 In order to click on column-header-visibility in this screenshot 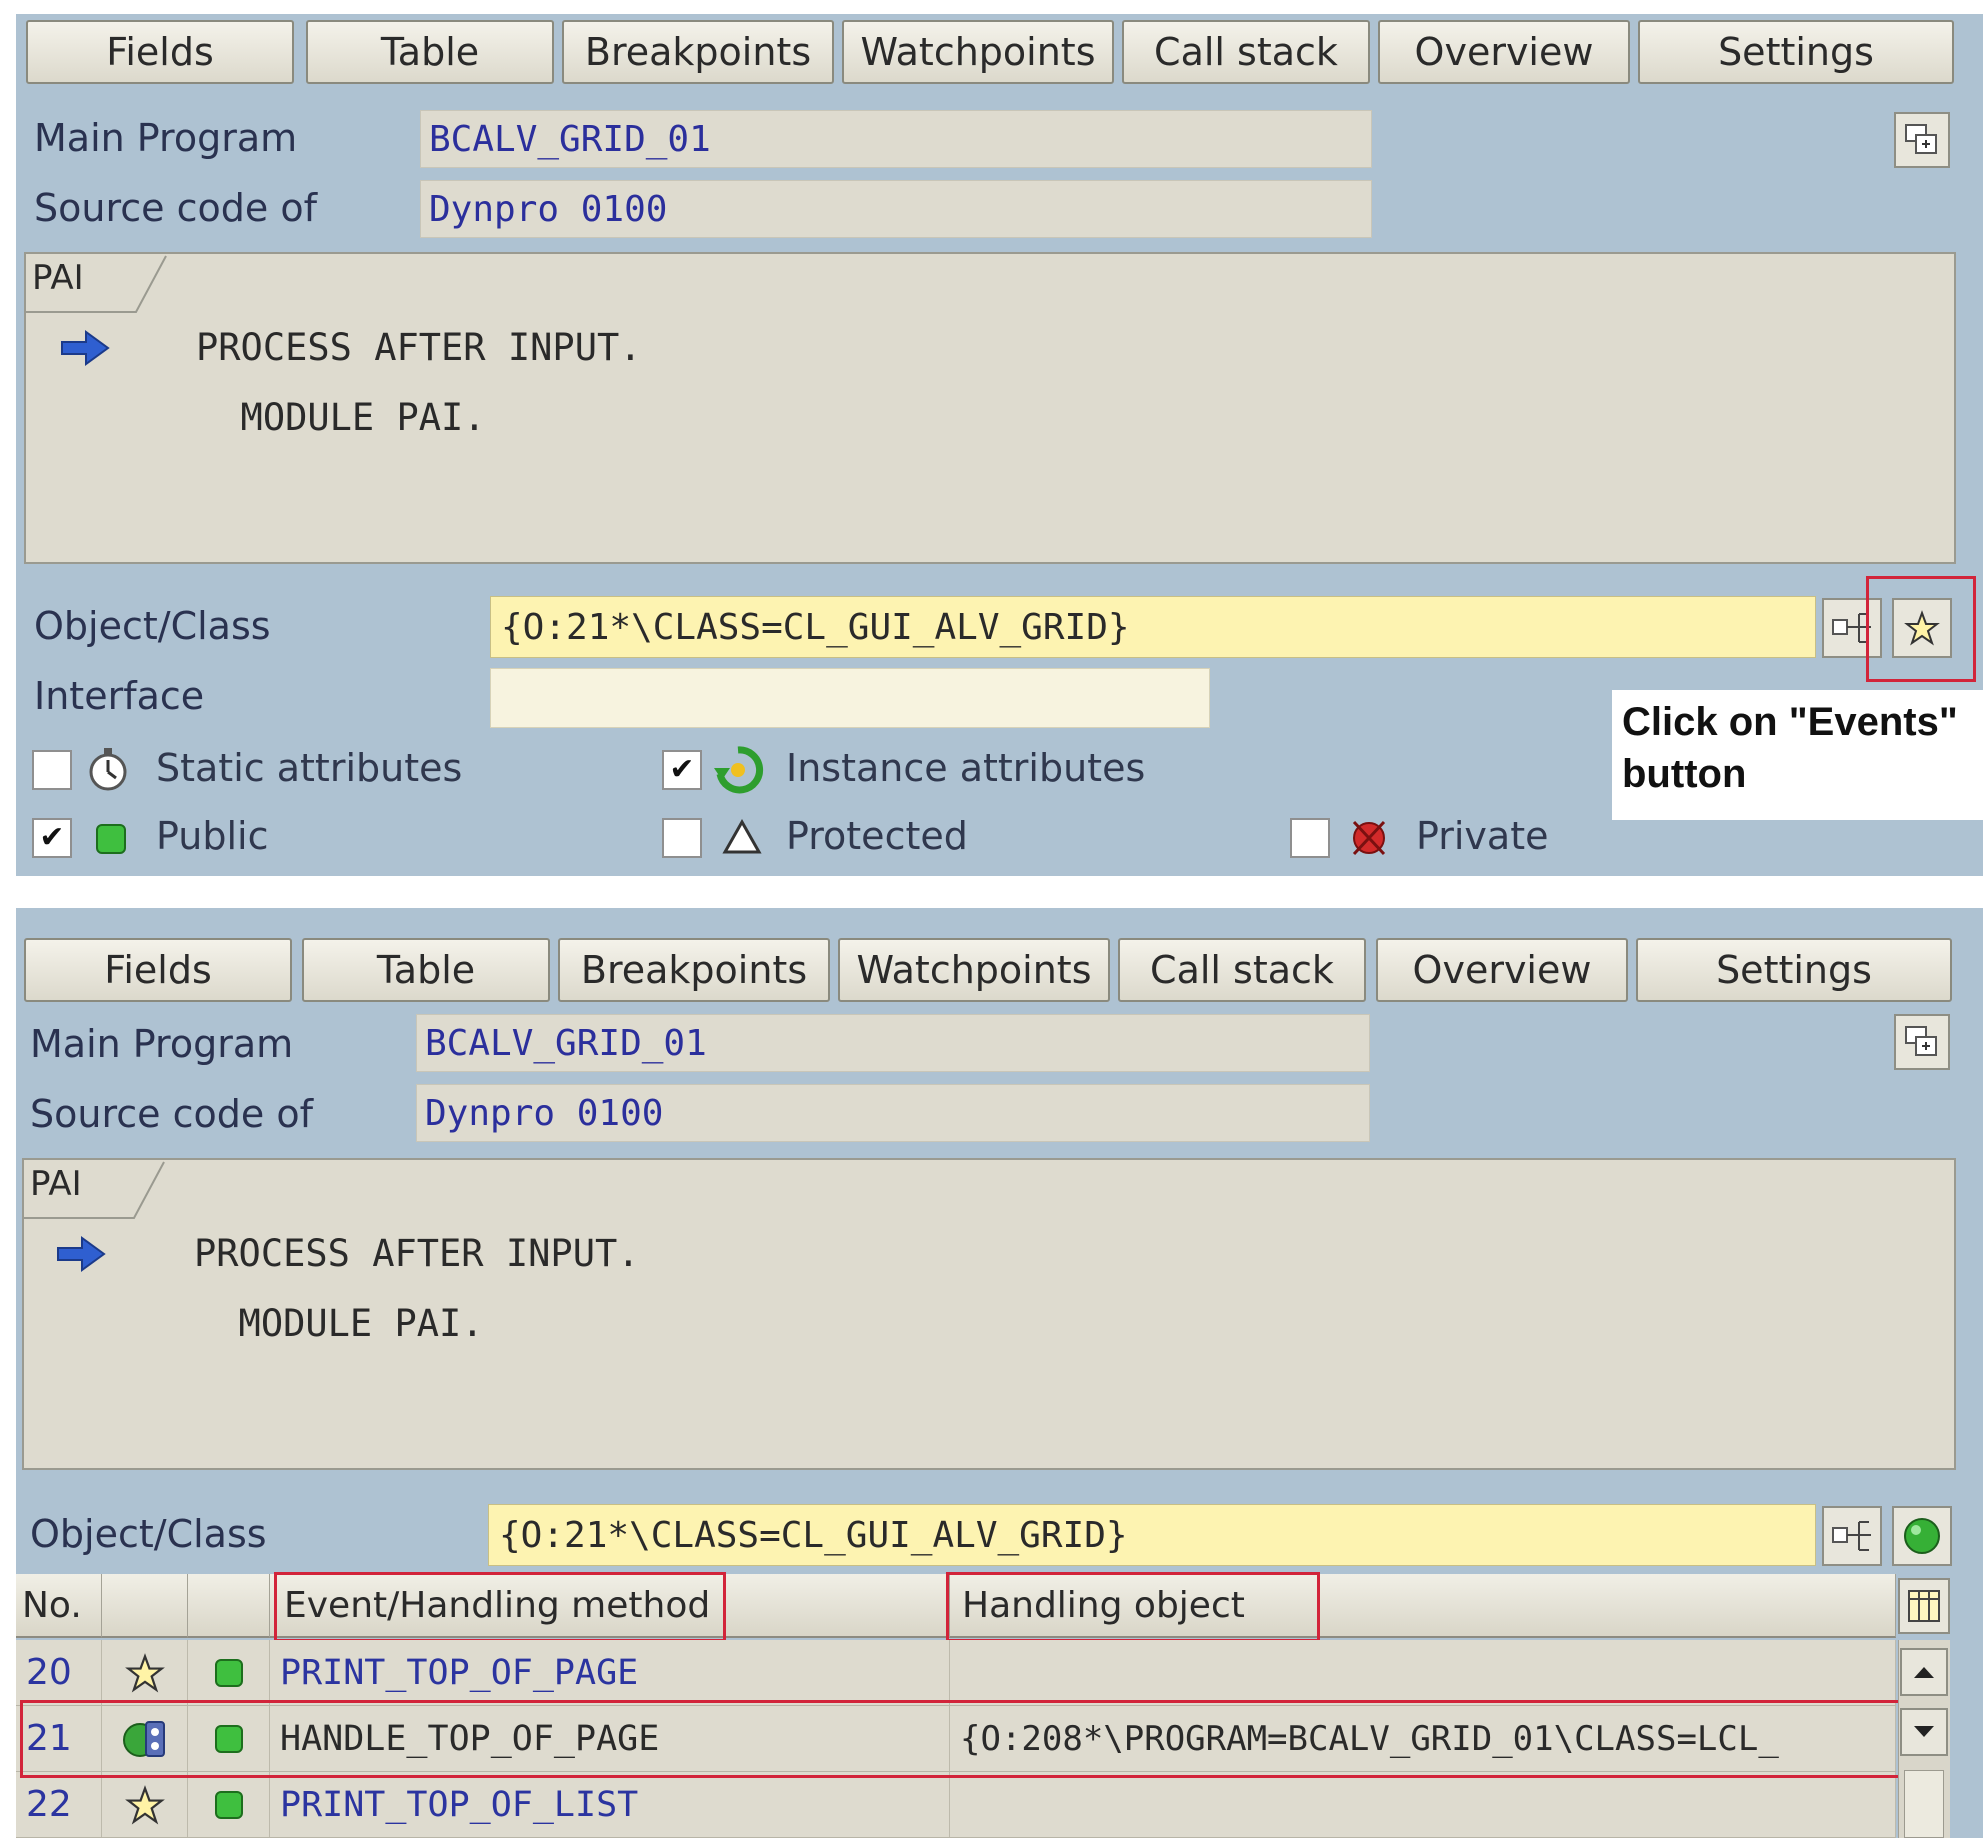, I will do `click(229, 1606)`.